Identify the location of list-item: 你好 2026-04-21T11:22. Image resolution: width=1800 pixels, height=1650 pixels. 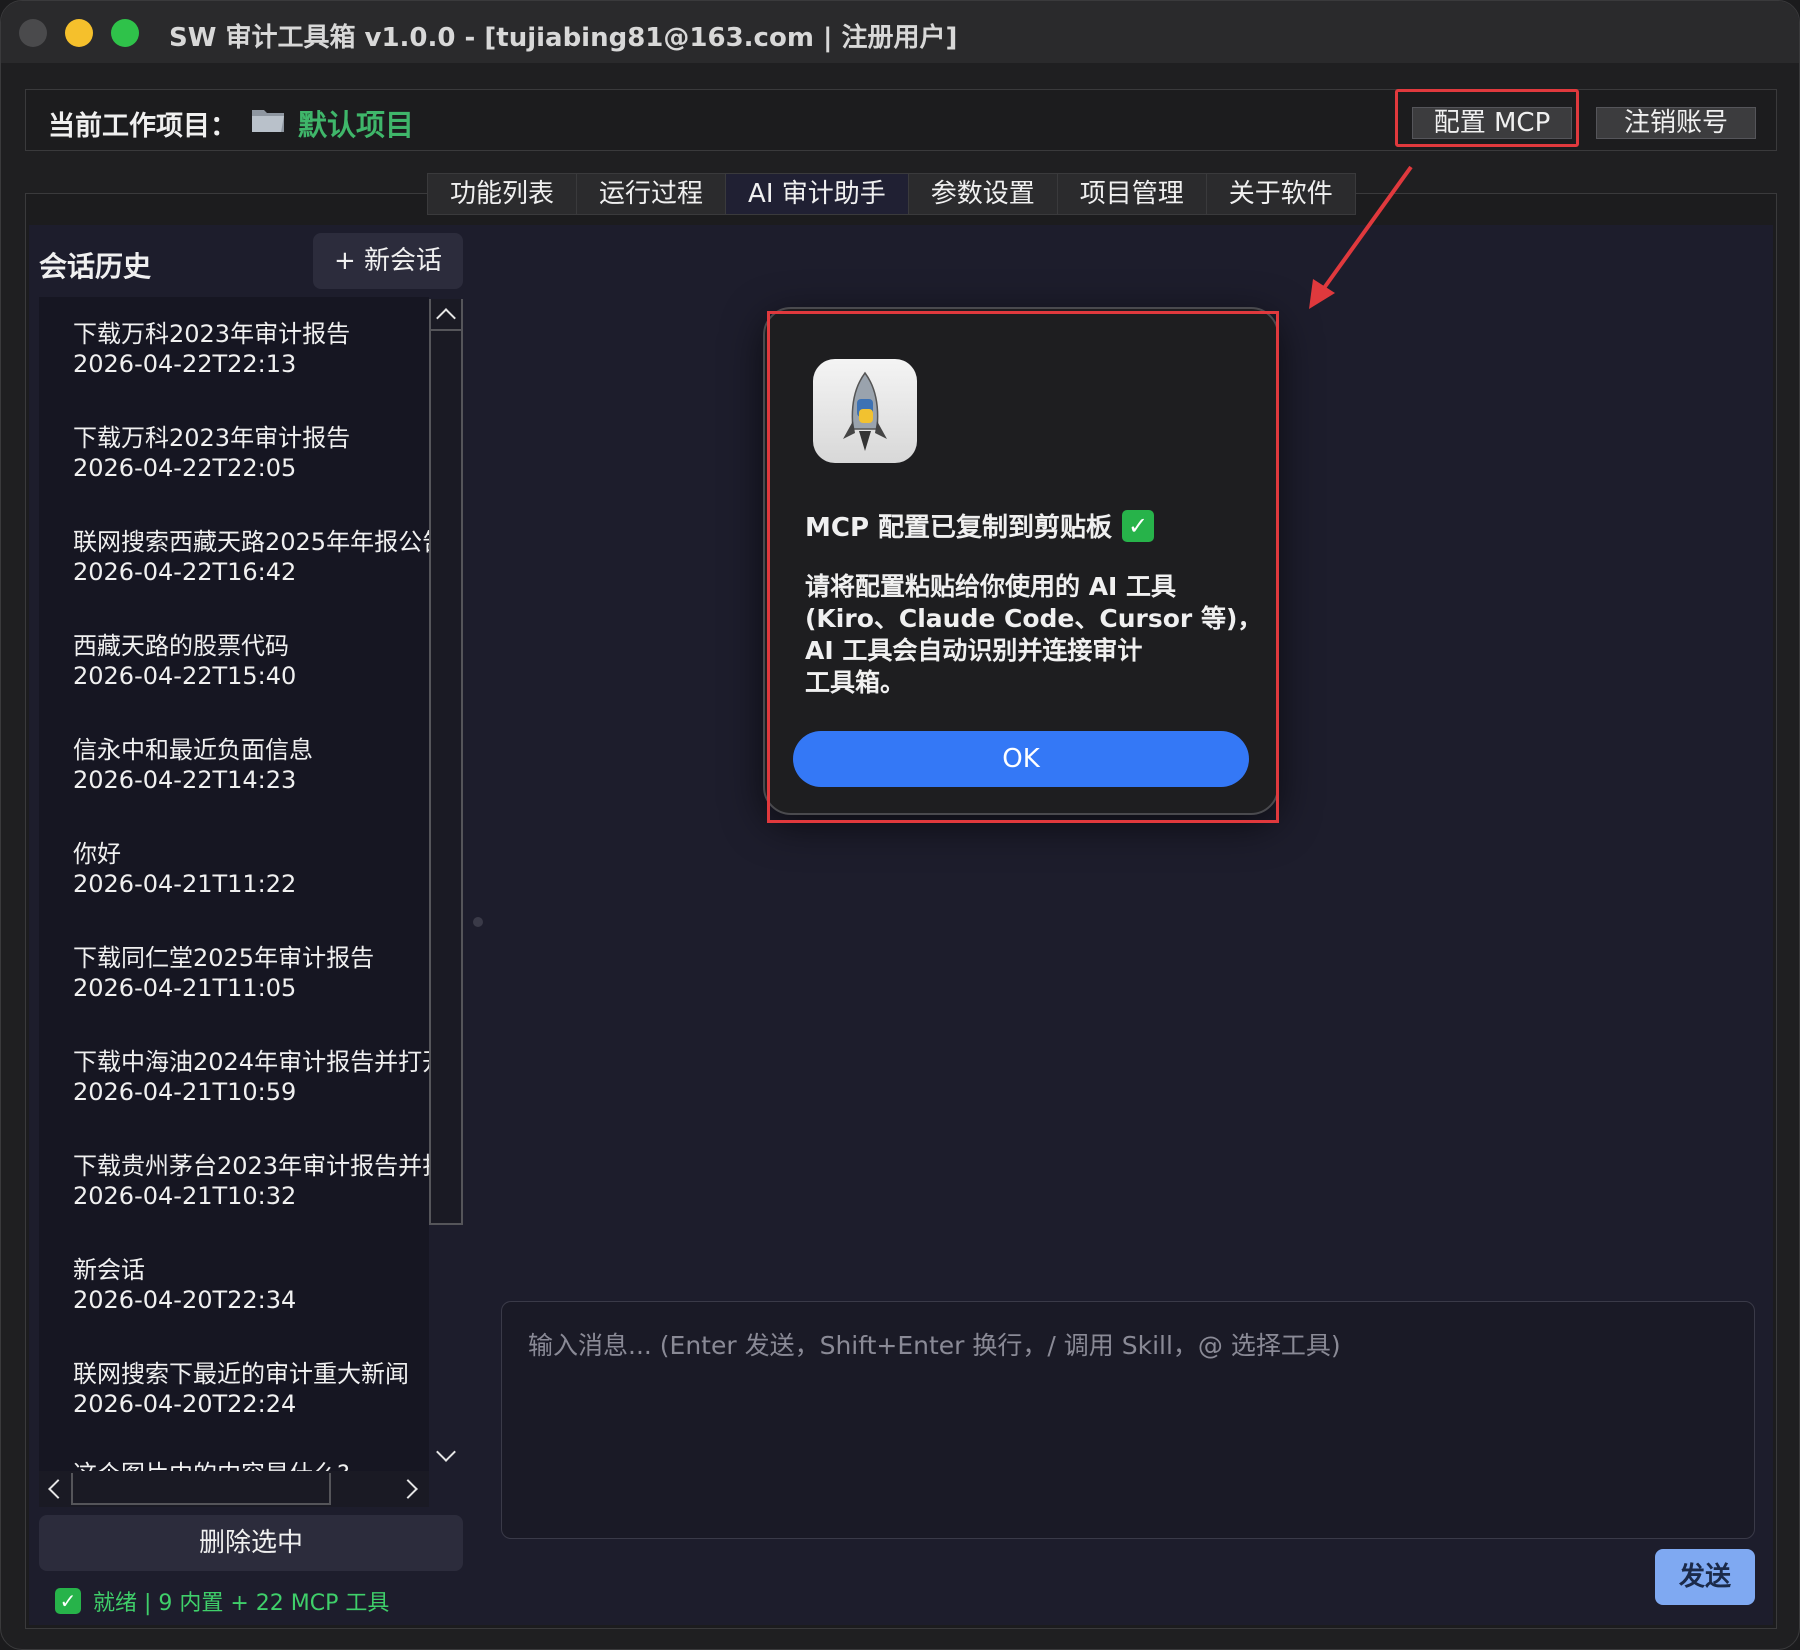
(251, 869).